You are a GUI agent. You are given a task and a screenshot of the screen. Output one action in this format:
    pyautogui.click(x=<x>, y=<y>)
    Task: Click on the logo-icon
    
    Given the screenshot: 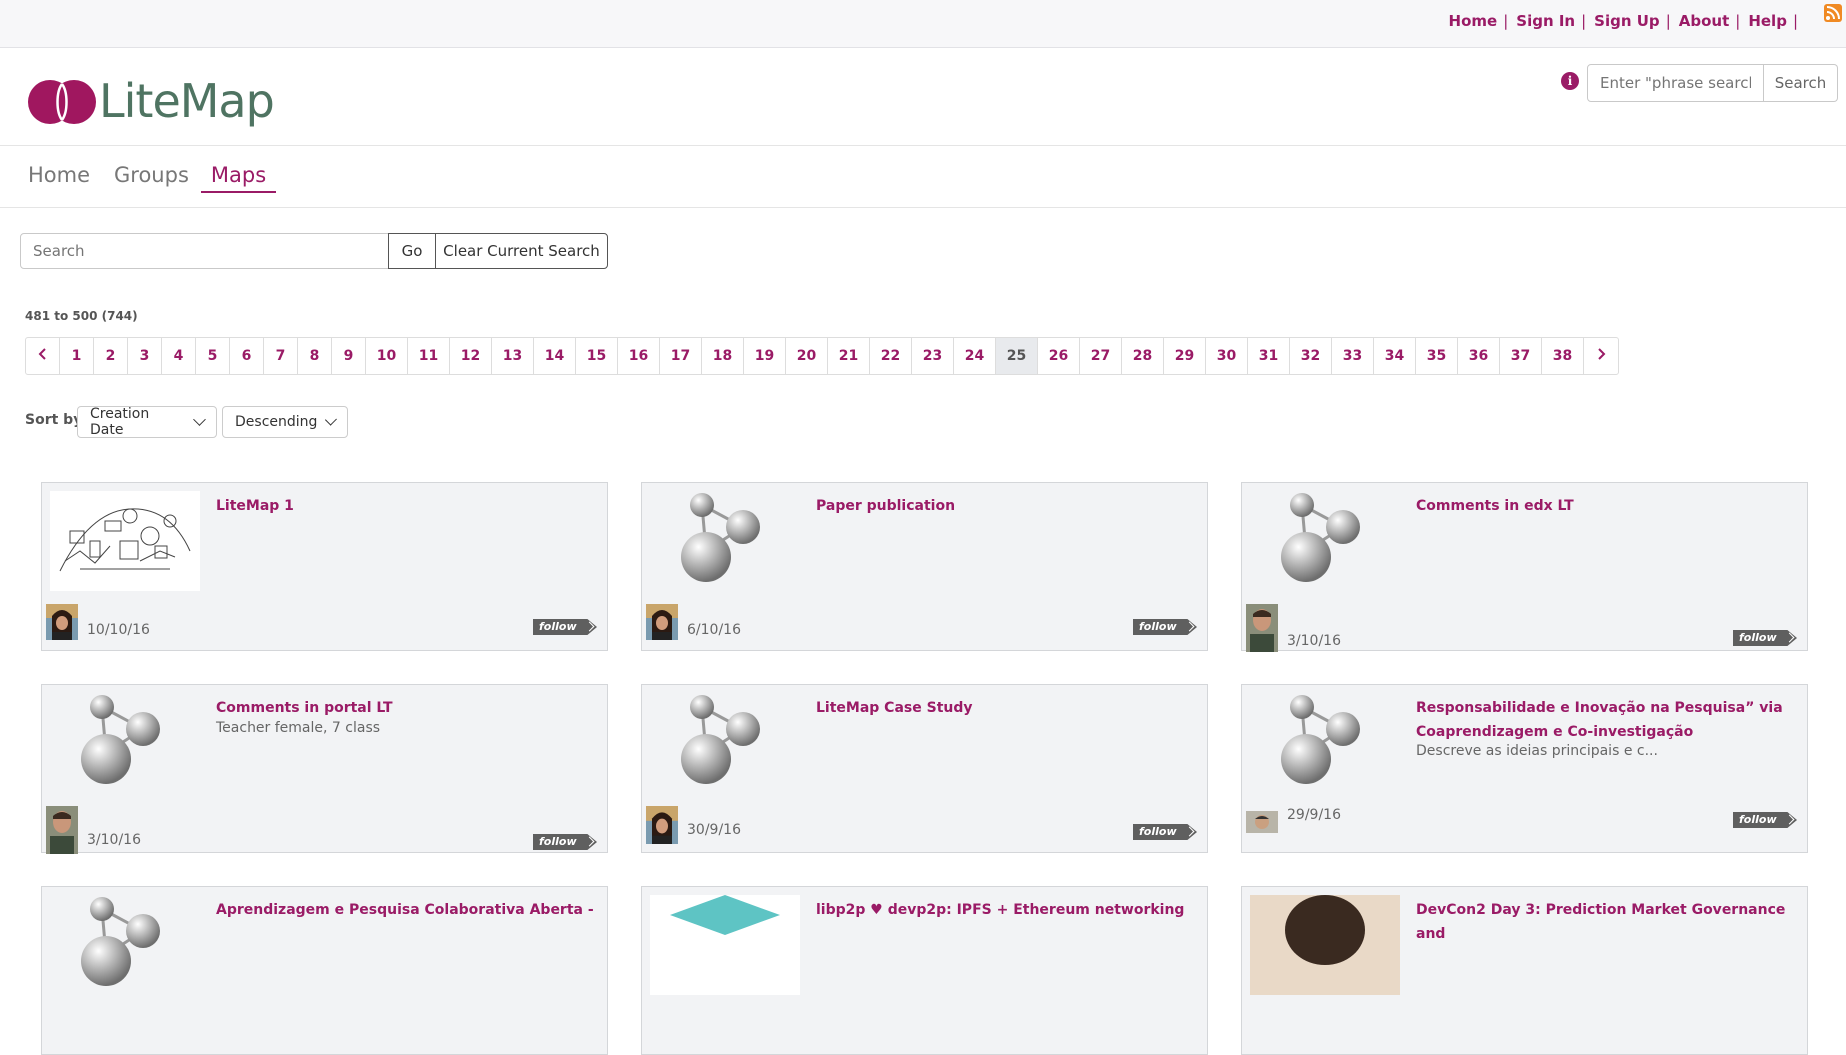 What is the action you would take?
    pyautogui.click(x=62, y=102)
    